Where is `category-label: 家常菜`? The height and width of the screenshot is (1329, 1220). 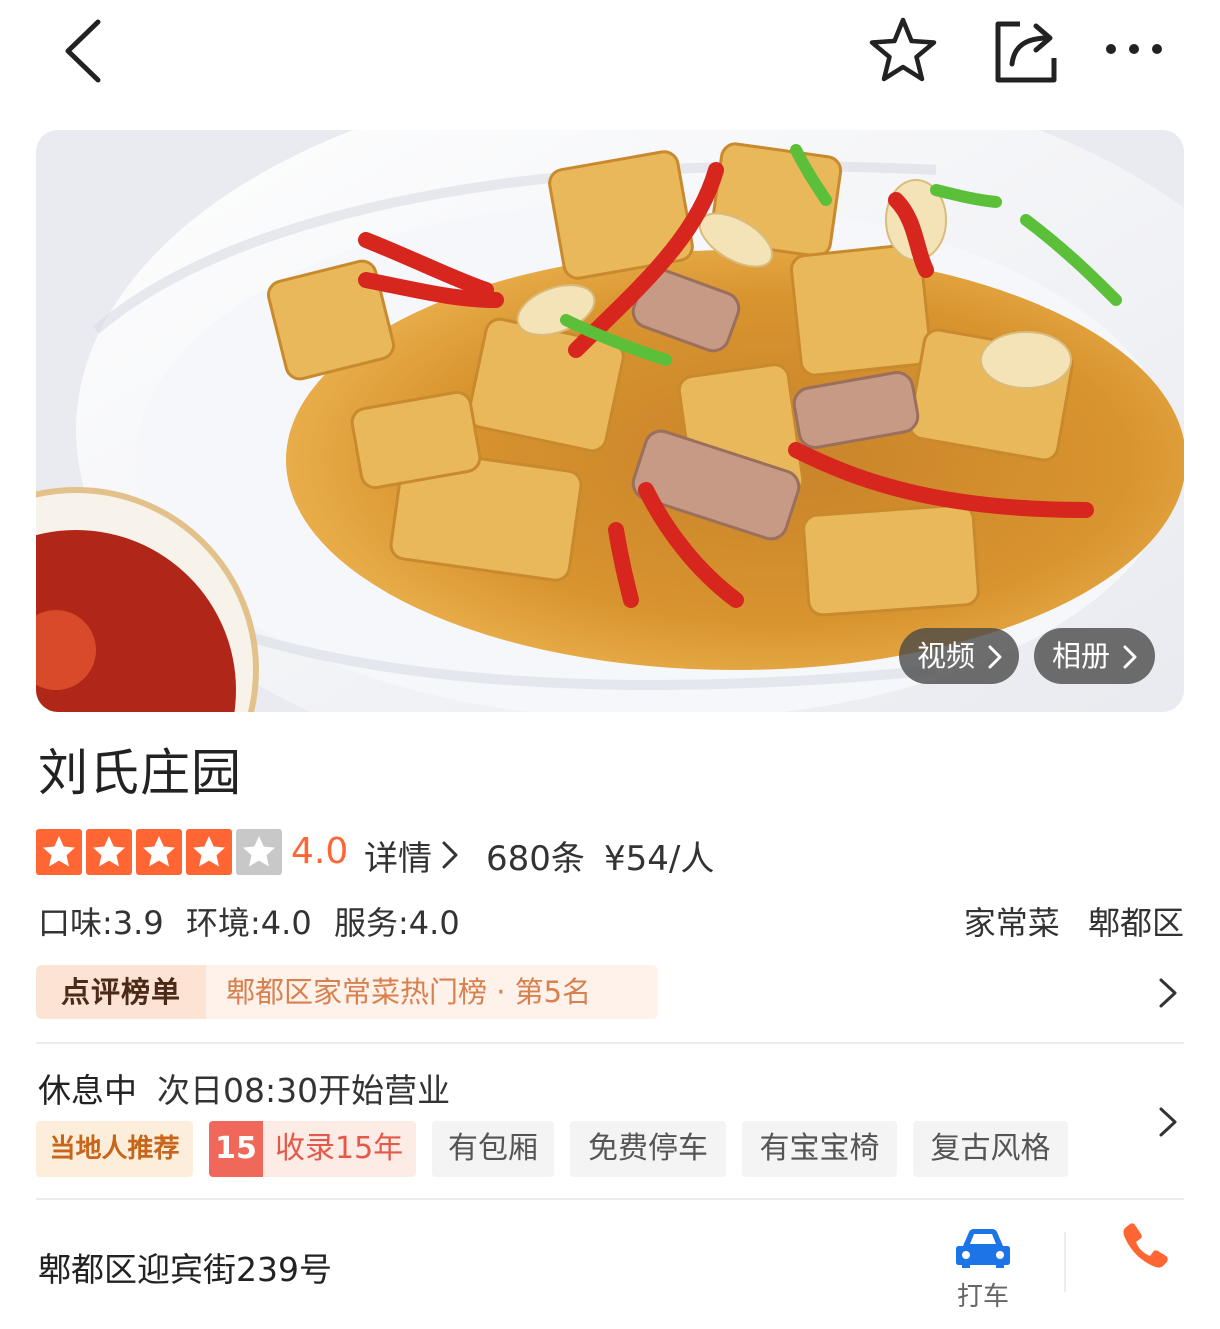 category-label: 家常菜 is located at coordinates (1011, 923).